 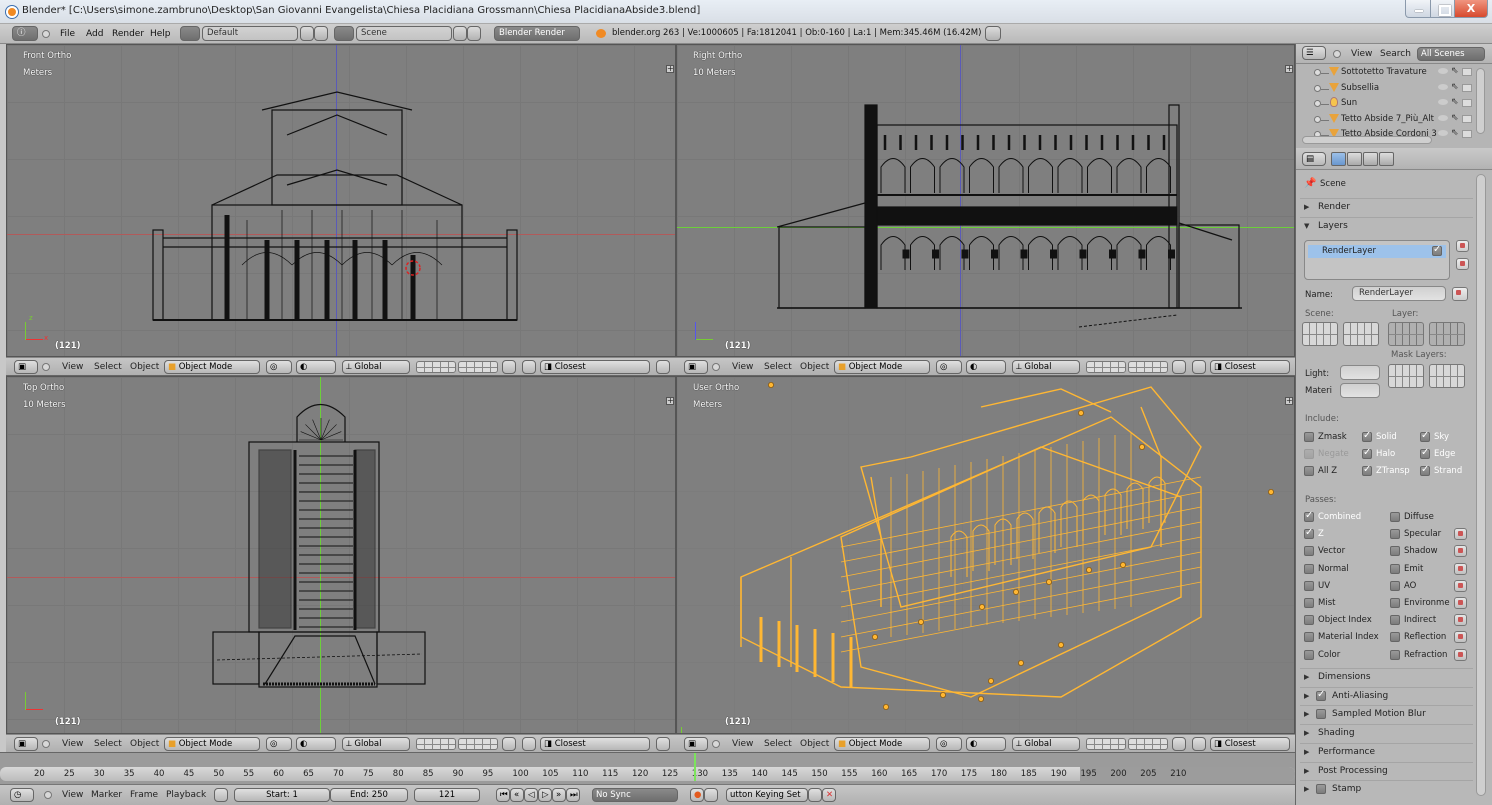 I want to click on remove-render-layer-button, so click(x=1462, y=264).